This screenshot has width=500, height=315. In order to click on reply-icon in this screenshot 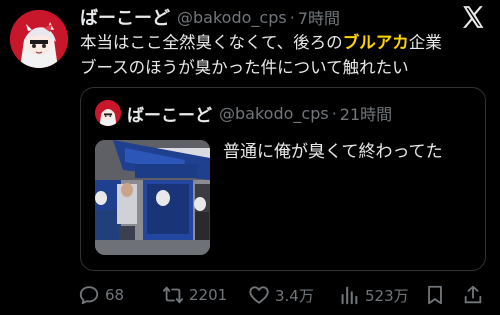, I will do `click(89, 295)`.